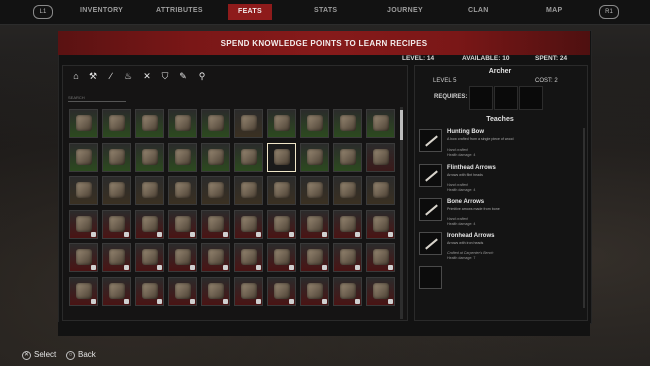 The width and height of the screenshot is (650, 366). Describe the element at coordinates (250, 12) in the screenshot. I see `tab-feats: FEATS` at that location.